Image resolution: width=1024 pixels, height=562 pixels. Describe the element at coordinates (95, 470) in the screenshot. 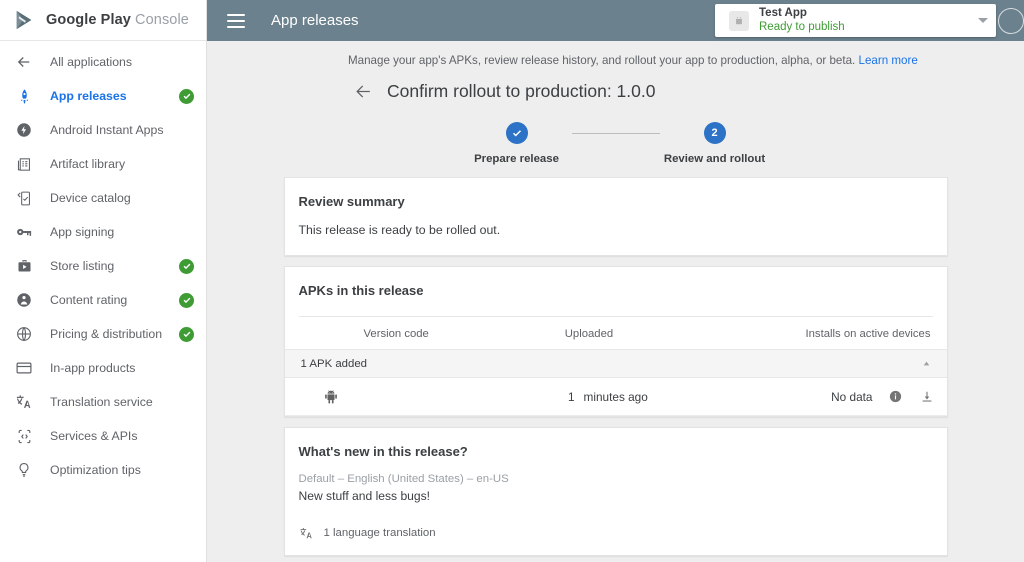

I see `sidebar-item-label: Optimization tips` at that location.